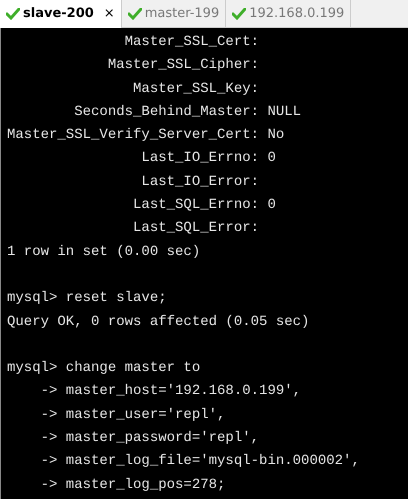 The width and height of the screenshot is (408, 499). Describe the element at coordinates (87, 298) in the screenshot. I see `terminal-line: mysql> reset slave;` at that location.